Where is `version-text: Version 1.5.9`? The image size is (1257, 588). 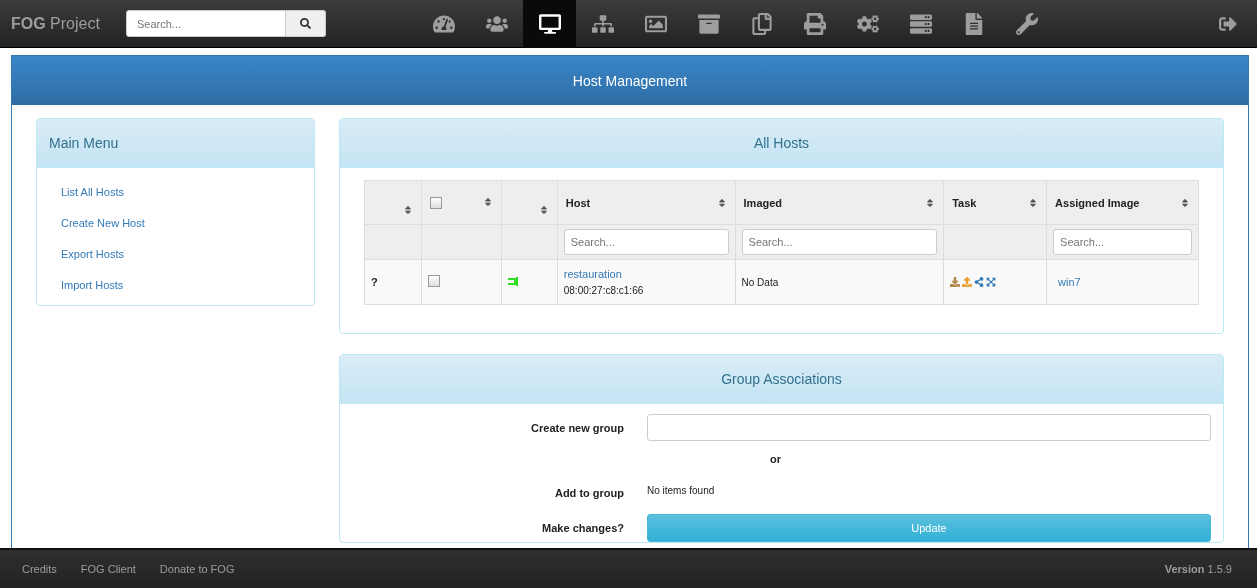
version-text: Version 1.5.9 is located at coordinates (1198, 569).